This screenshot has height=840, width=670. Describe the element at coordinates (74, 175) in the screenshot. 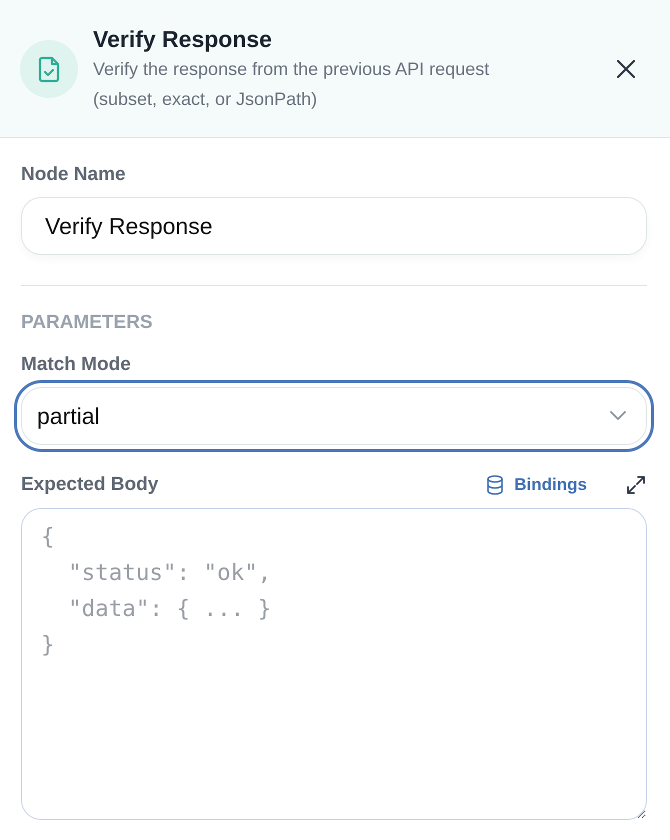

I see `field-label: Node Name` at that location.